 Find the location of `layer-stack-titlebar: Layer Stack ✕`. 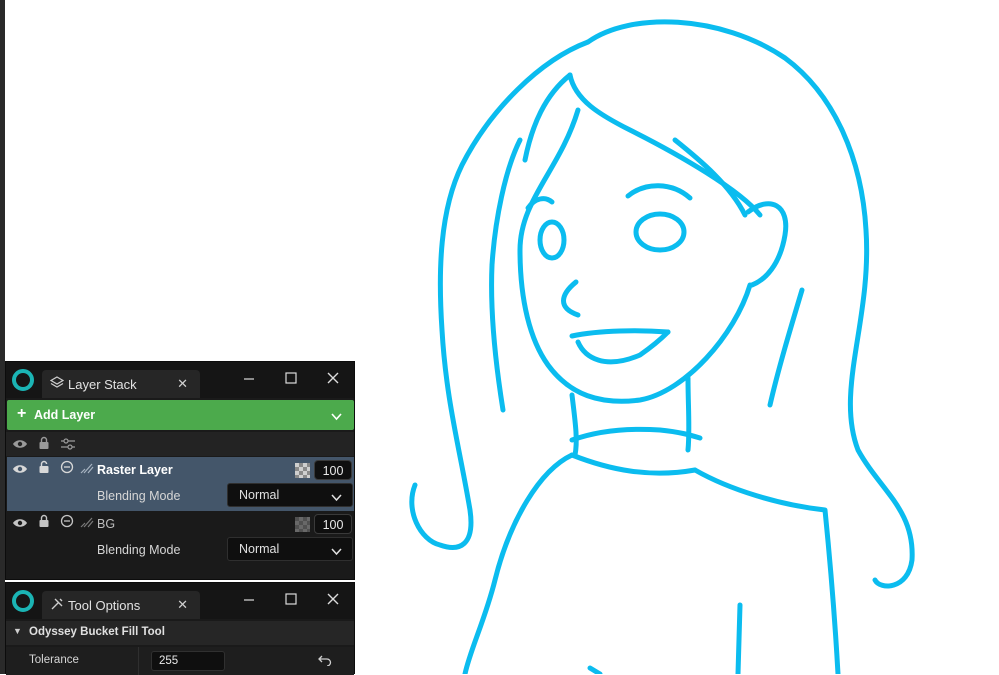

layer-stack-titlebar: Layer Stack ✕ is located at coordinates (180, 380).